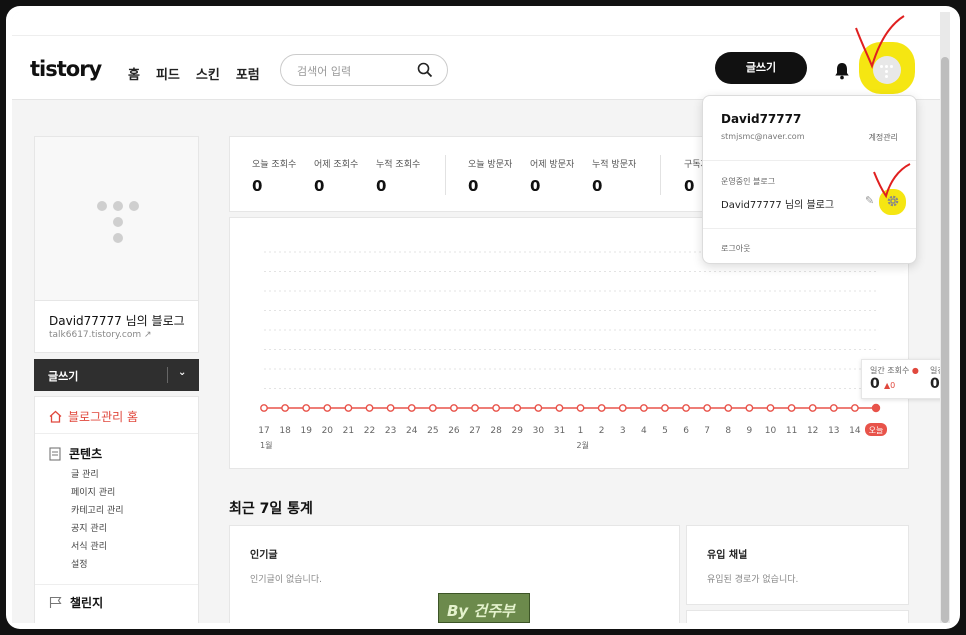 This screenshot has height=635, width=966. What do you see at coordinates (390, 431) in the screenshot?
I see `x-tick-label: 23` at bounding box center [390, 431].